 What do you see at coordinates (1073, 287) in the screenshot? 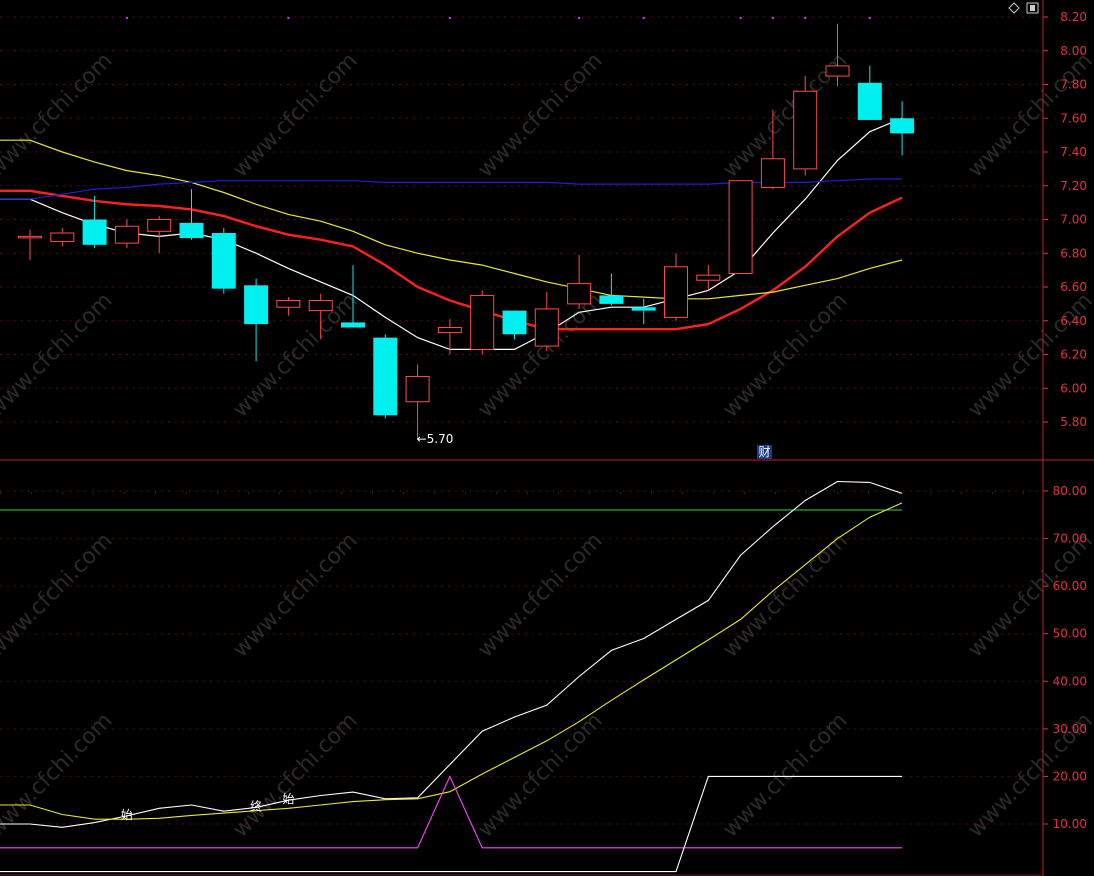
I see `y-tick-label: 6.60` at bounding box center [1073, 287].